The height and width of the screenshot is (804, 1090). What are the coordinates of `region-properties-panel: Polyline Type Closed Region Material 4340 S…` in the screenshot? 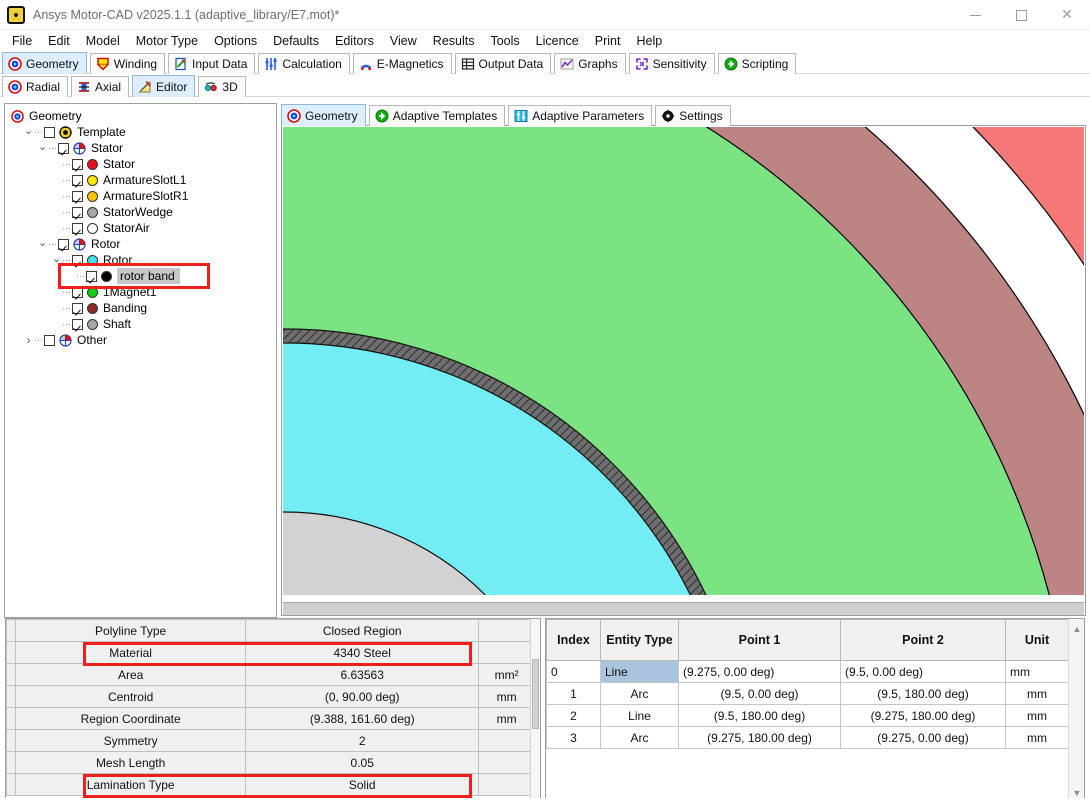 It's located at (273, 711).